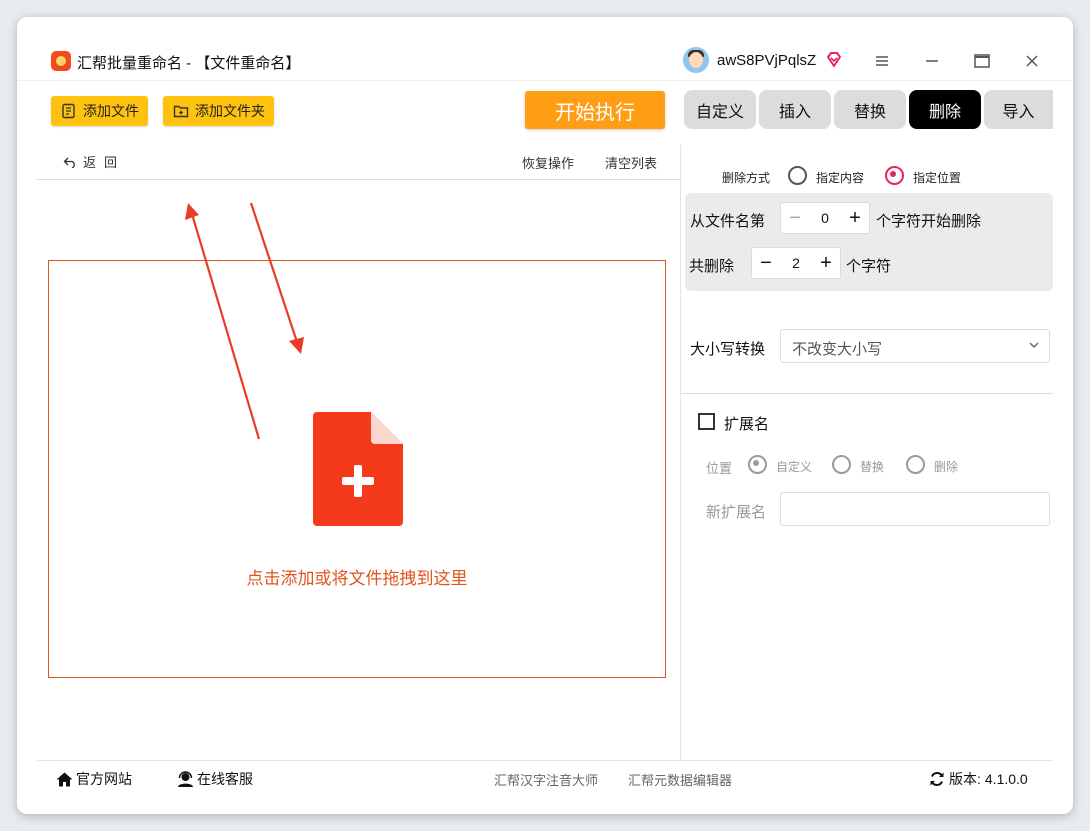  Describe the element at coordinates (932, 61) in the screenshot. I see `minimize-icon` at that location.